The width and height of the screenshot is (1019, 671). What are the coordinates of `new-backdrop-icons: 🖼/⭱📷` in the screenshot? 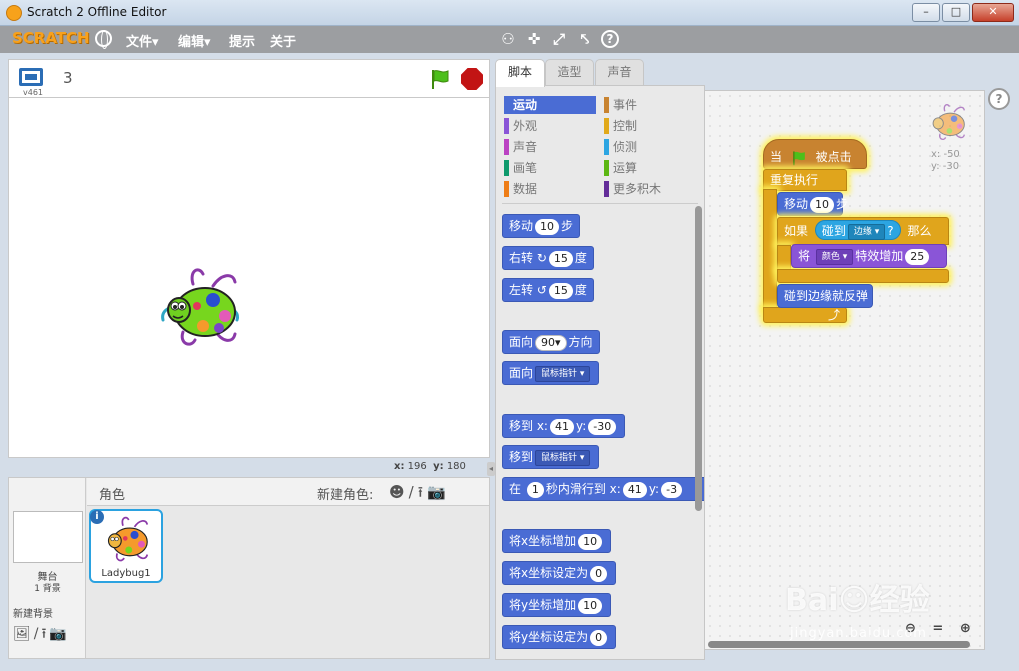 It's located at (41, 635).